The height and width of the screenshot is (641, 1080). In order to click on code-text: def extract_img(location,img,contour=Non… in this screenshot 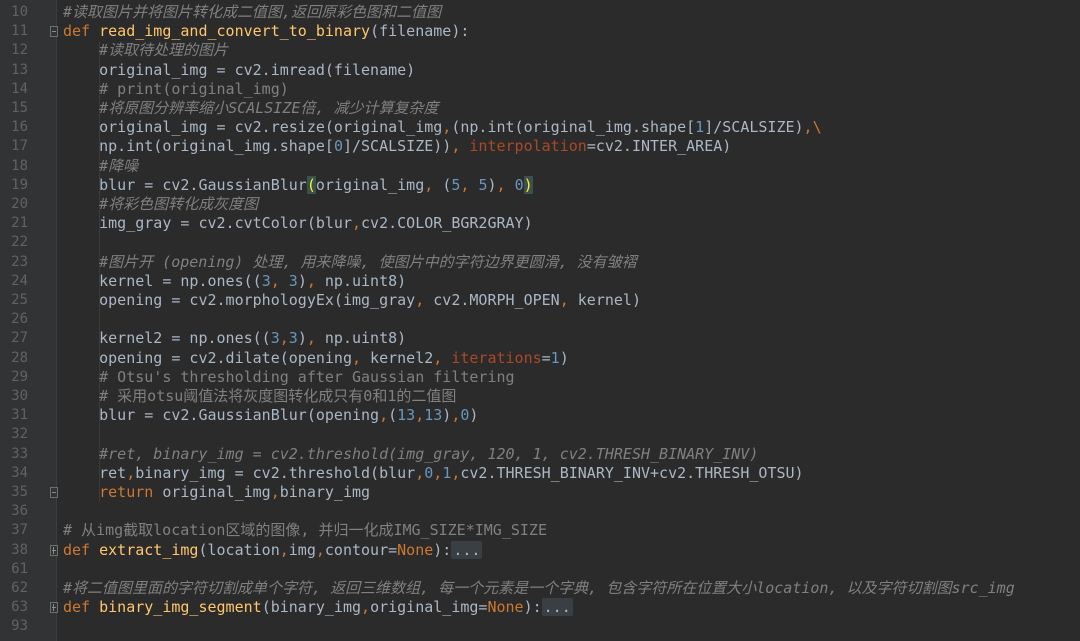, I will do `click(273, 550)`.